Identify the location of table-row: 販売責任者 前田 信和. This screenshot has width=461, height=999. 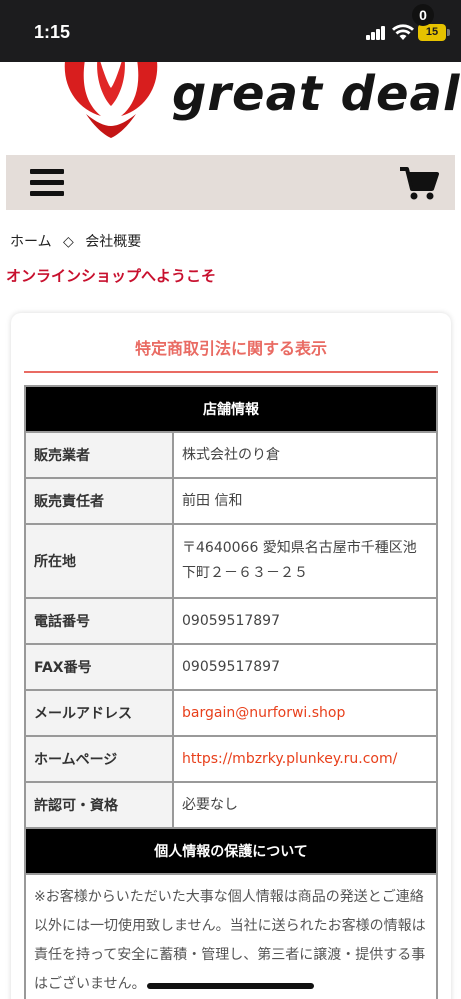
(231, 501).